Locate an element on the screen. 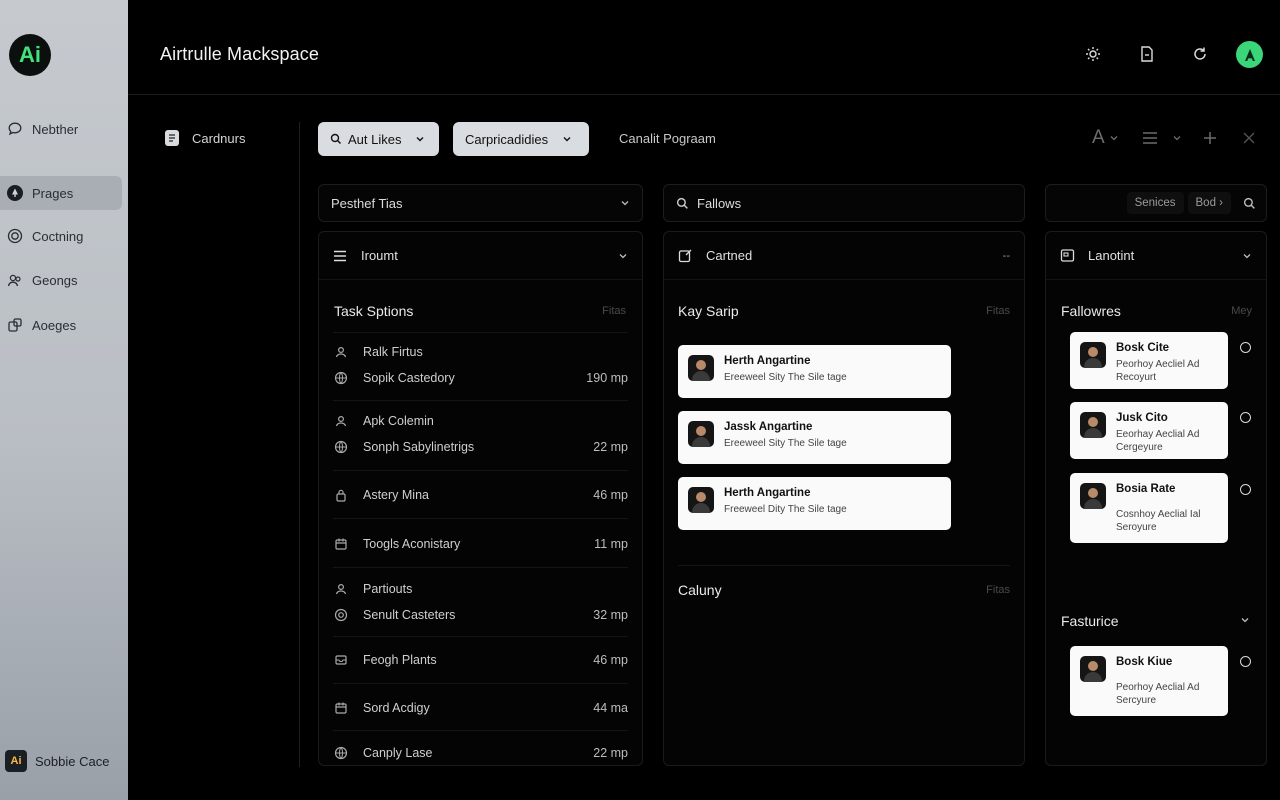 This screenshot has height=800, width=1280. section-meta: Mey is located at coordinates (1241, 311).